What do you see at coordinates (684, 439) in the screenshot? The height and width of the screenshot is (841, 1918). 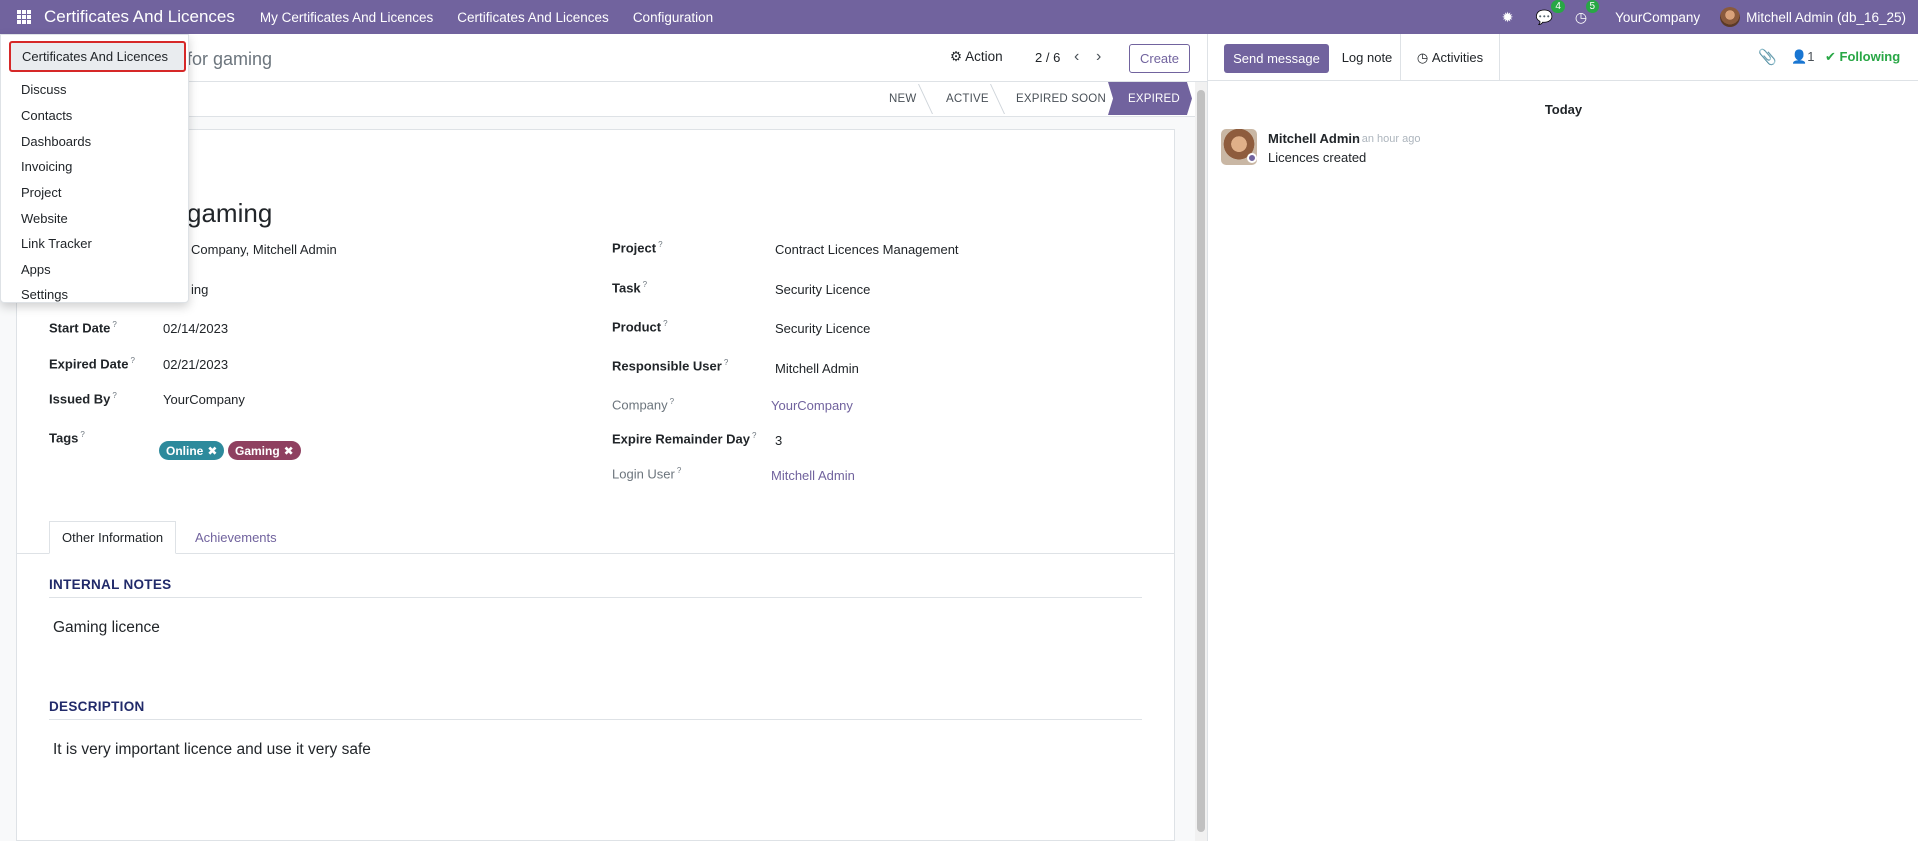 I see `expire-remainder-day-label: Expire Remainder Day?` at bounding box center [684, 439].